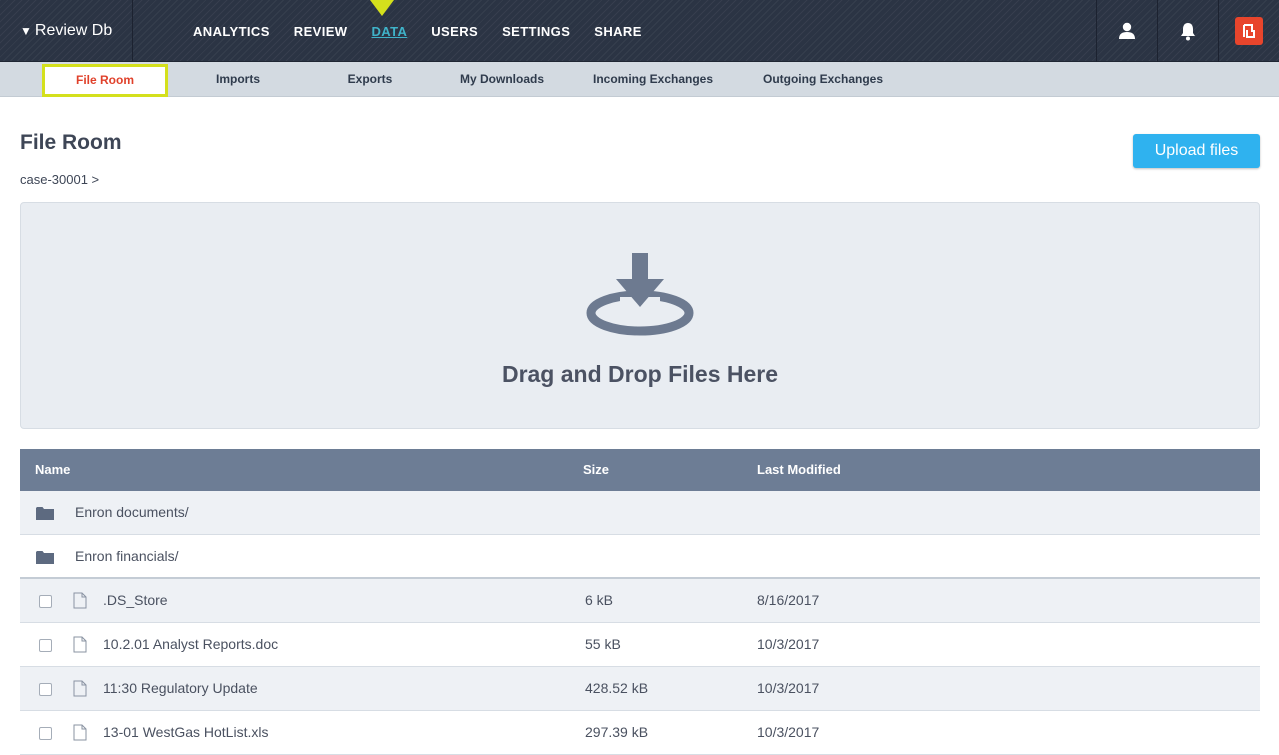  Describe the element at coordinates (231, 31) in the screenshot. I see `nav-analytics: ANALYTICS` at that location.